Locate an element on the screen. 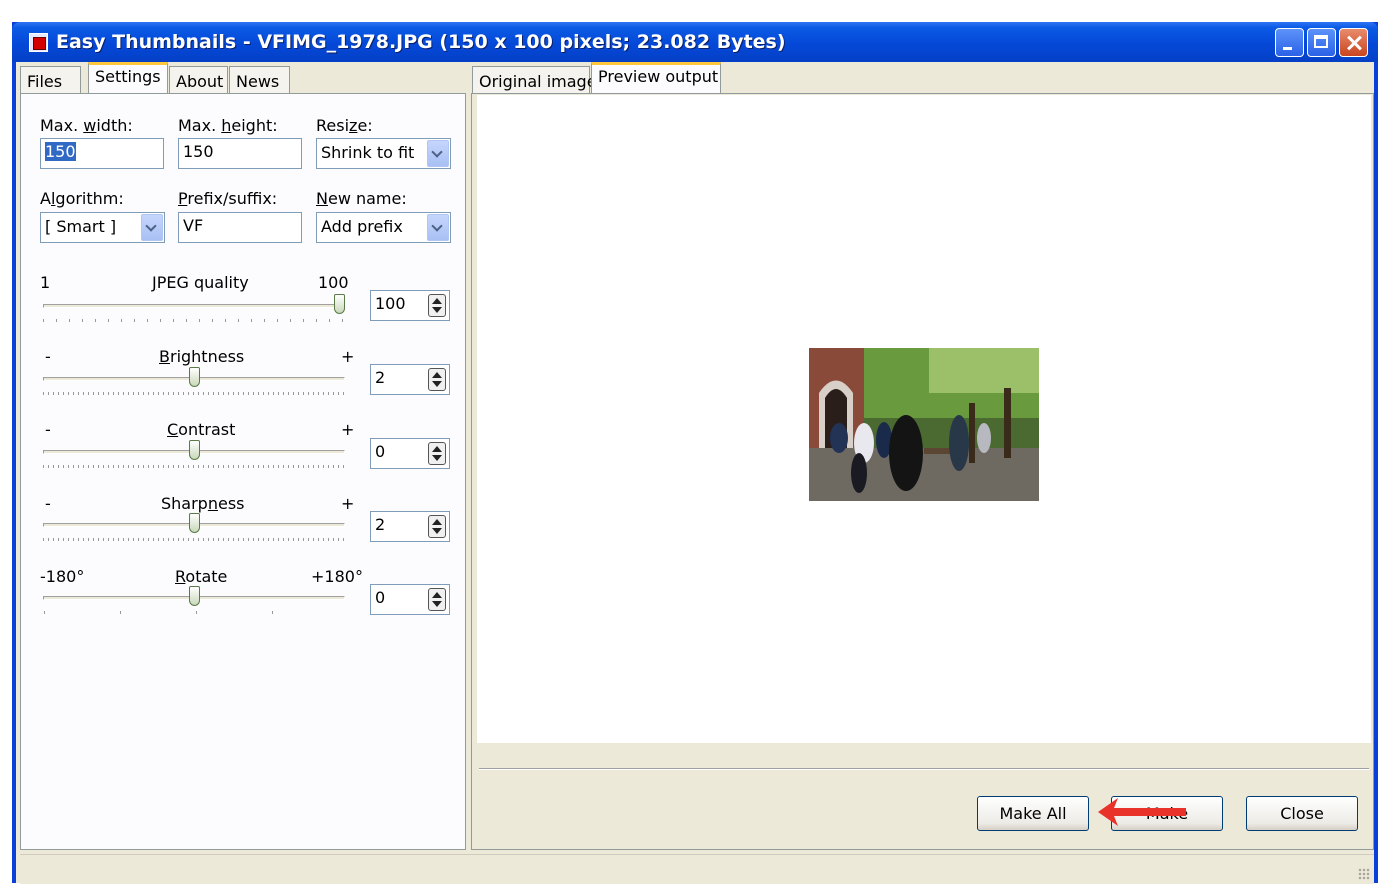 The width and height of the screenshot is (1378, 884). tab-preview-output: Preview output is located at coordinates (656, 77).